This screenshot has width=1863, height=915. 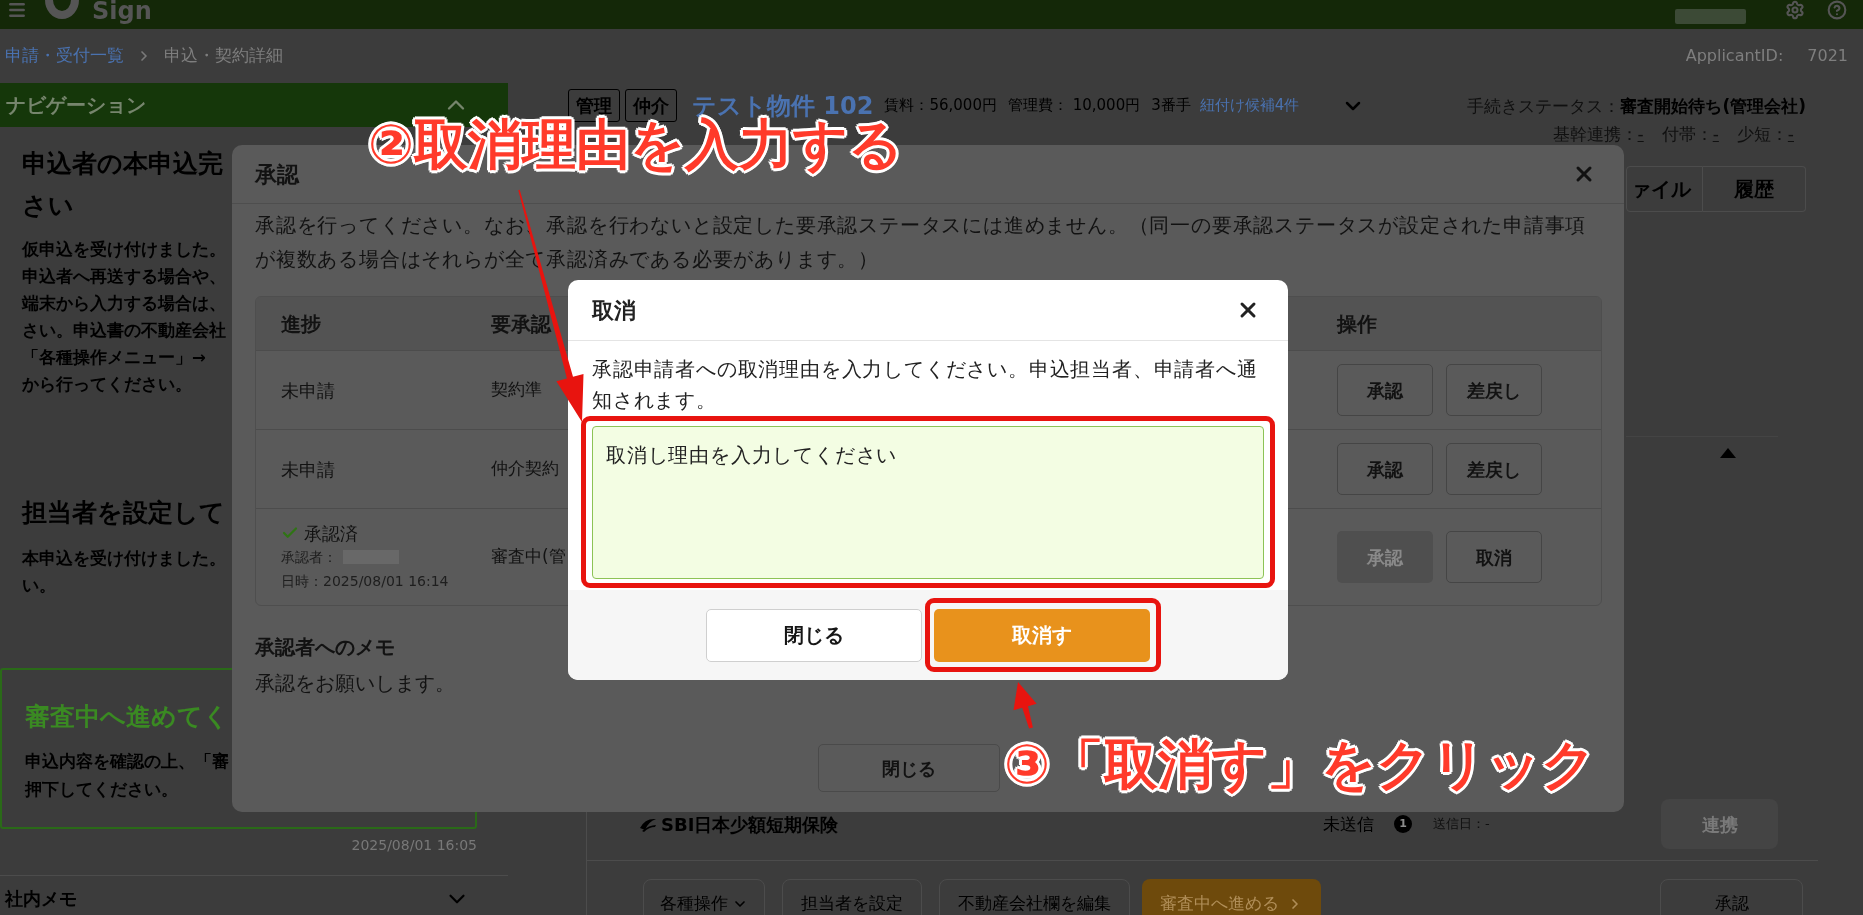 I want to click on column-header: 操作, so click(x=1357, y=324).